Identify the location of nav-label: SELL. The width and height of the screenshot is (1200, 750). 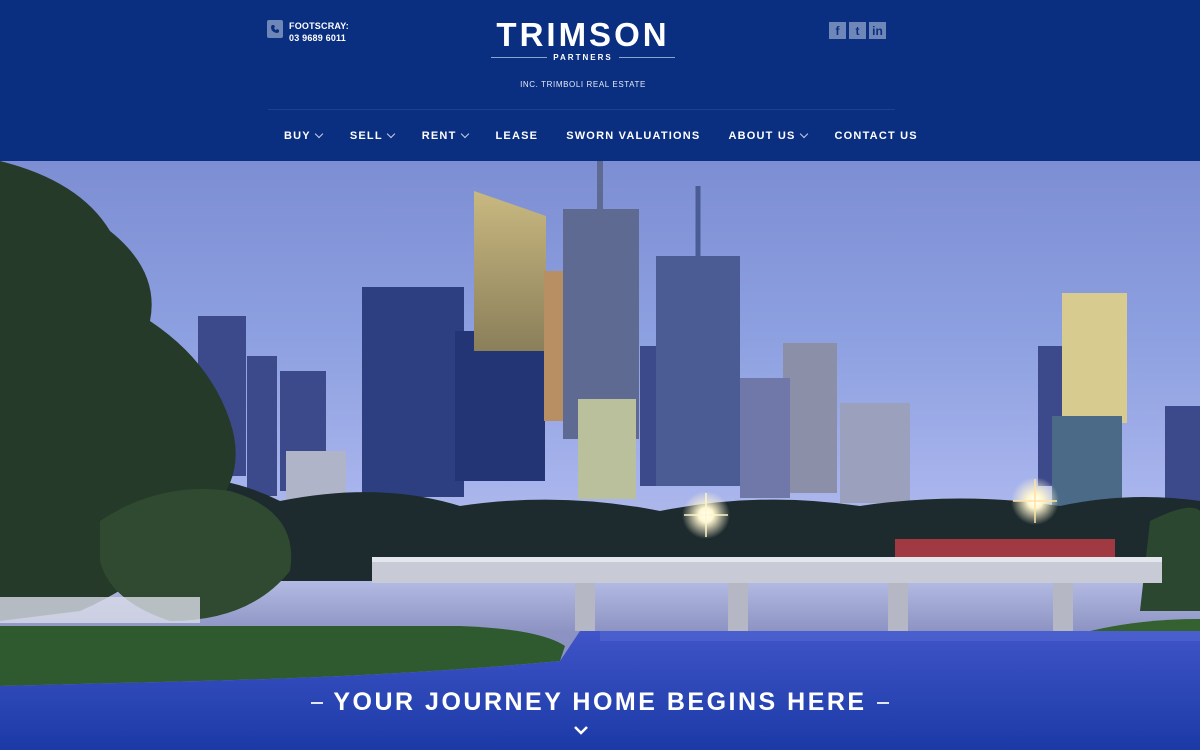
(366, 136).